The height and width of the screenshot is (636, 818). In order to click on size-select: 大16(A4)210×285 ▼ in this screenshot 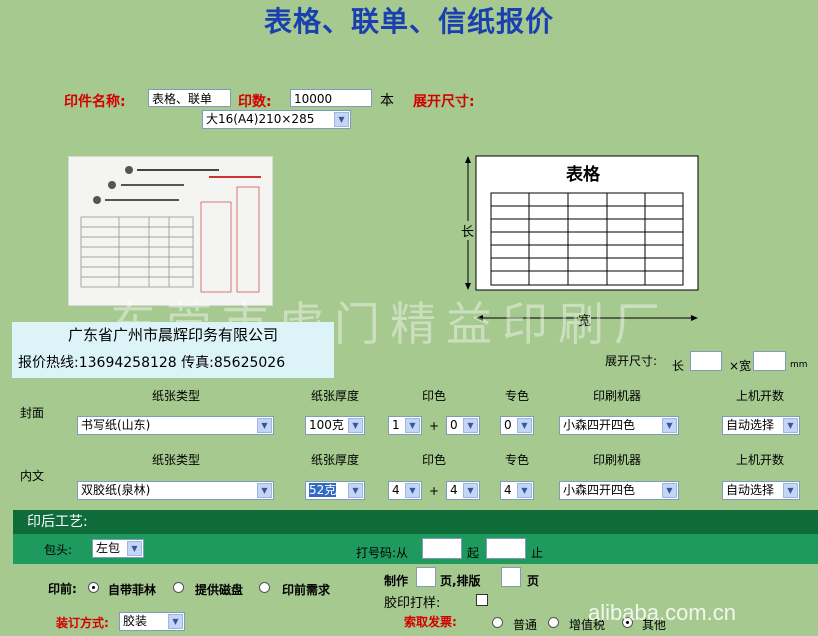, I will do `click(276, 119)`.